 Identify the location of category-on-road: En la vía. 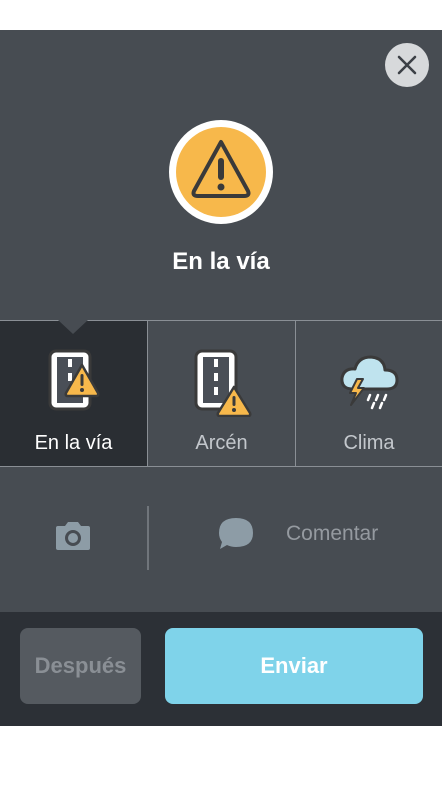
(74, 393).